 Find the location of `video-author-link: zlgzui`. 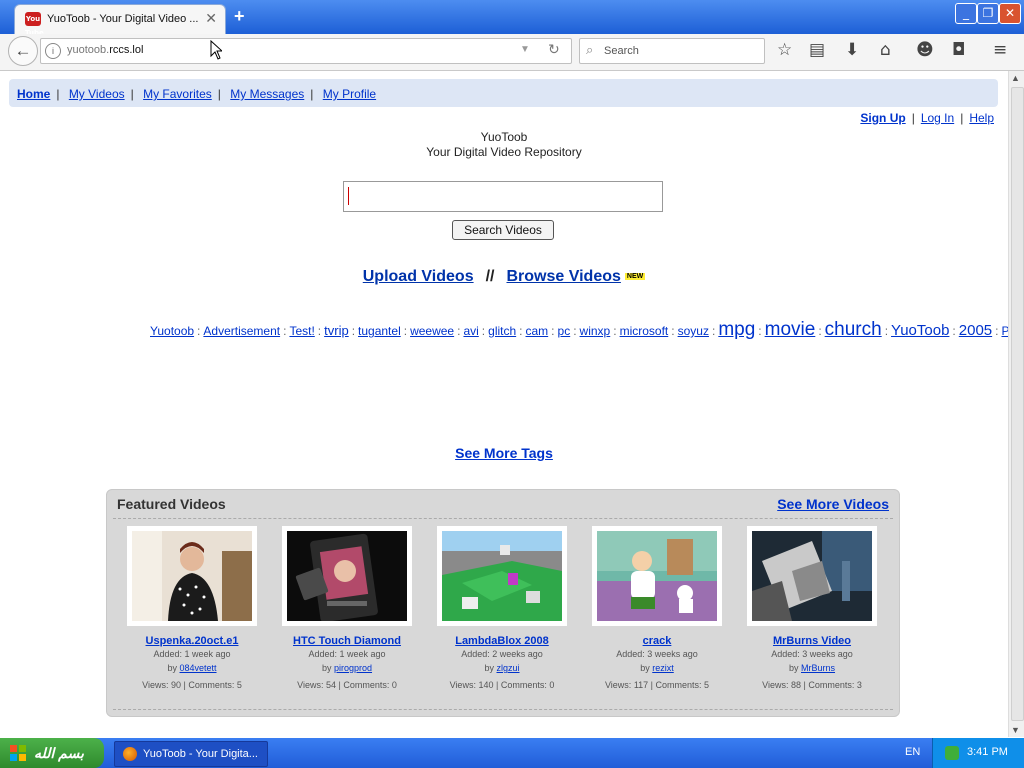

video-author-link: zlgzui is located at coordinates (508, 668).